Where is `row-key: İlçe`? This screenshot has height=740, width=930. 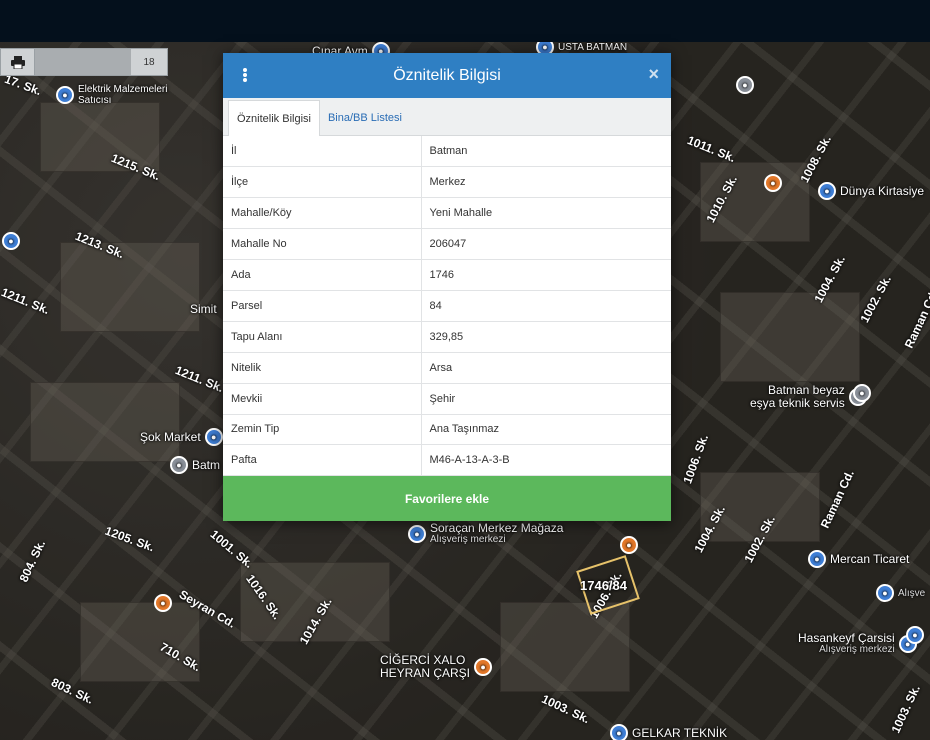
row-key: İlçe is located at coordinates (322, 182).